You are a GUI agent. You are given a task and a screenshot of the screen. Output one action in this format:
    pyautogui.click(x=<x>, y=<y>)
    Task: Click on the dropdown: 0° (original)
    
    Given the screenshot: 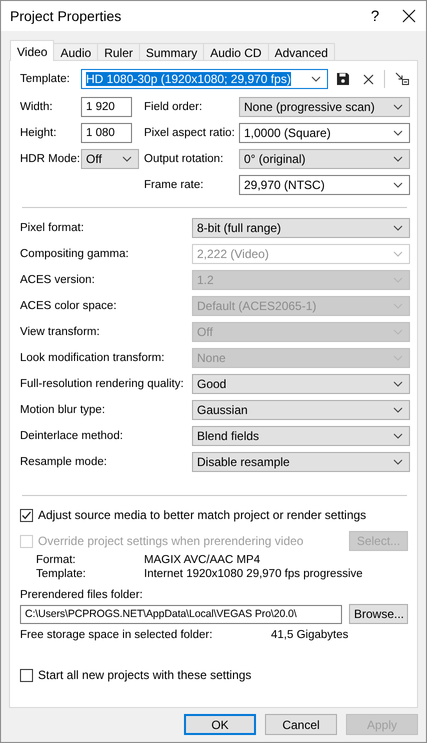 What is the action you would take?
    pyautogui.click(x=324, y=159)
    